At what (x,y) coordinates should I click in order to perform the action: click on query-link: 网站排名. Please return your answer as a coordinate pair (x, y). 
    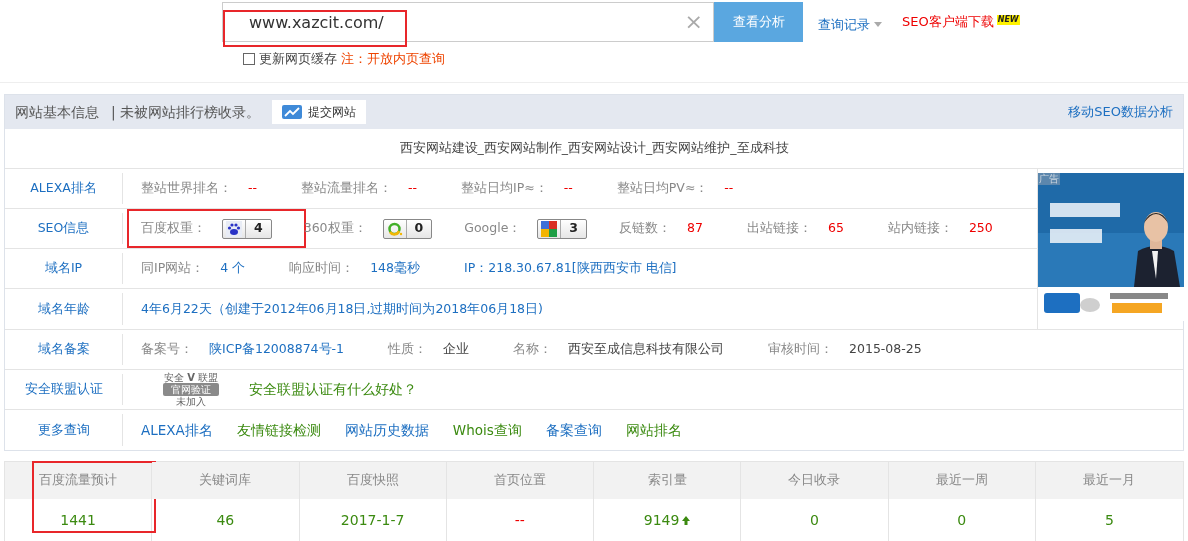
    Looking at the image, I should click on (653, 430).